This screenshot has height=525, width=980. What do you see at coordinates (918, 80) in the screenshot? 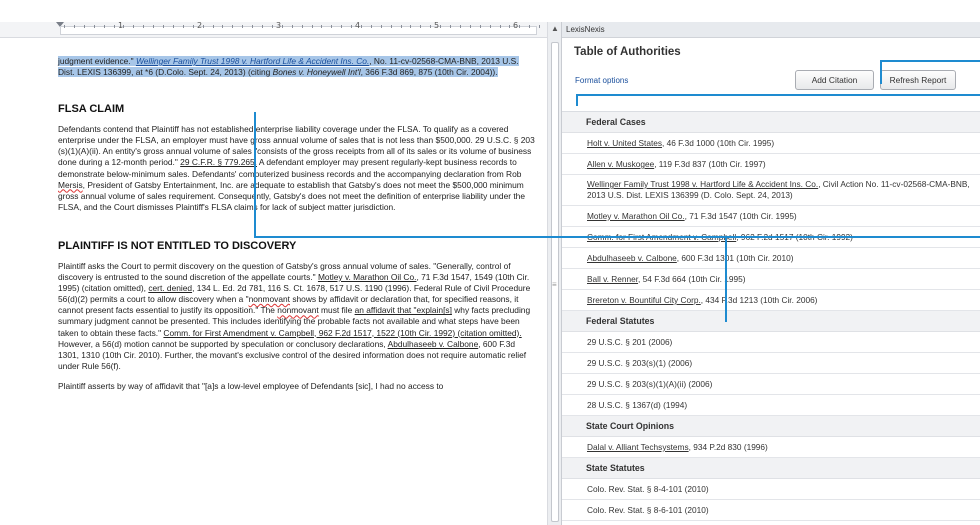
I see `refresh-report-button: Refresh Report` at bounding box center [918, 80].